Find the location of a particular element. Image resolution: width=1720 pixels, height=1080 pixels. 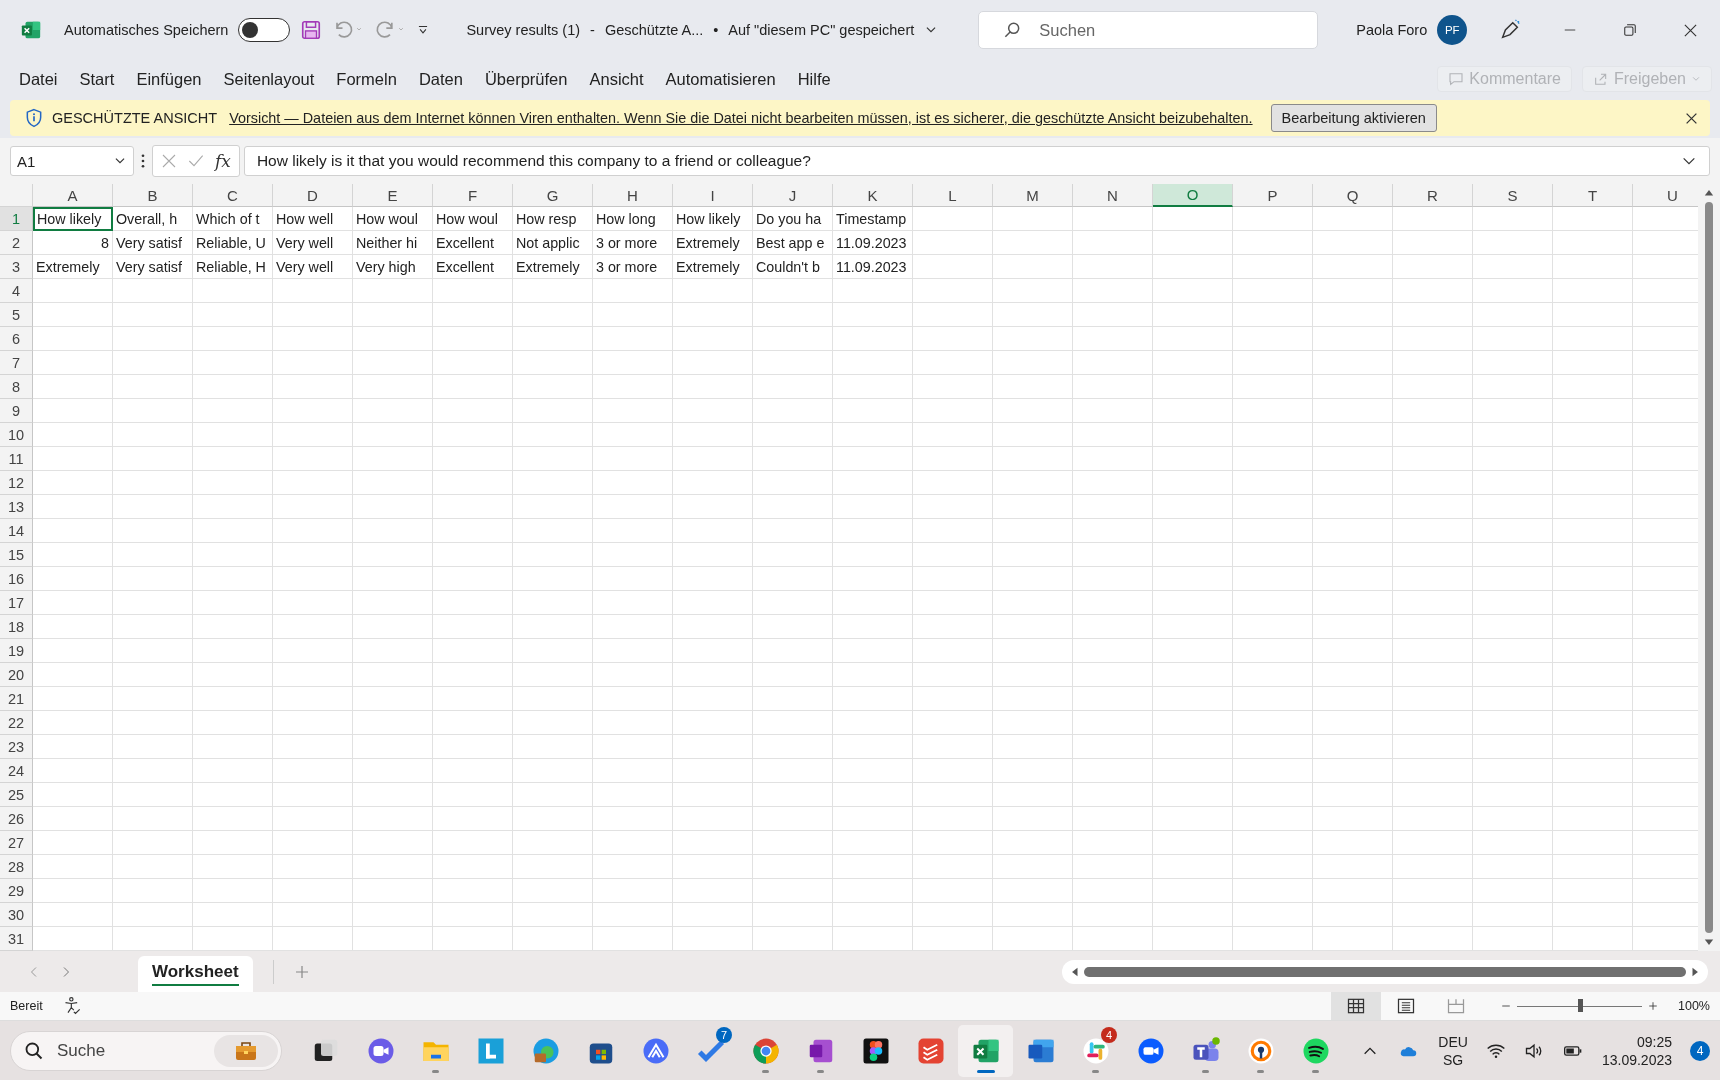

row-header: 31 is located at coordinates (16, 939).